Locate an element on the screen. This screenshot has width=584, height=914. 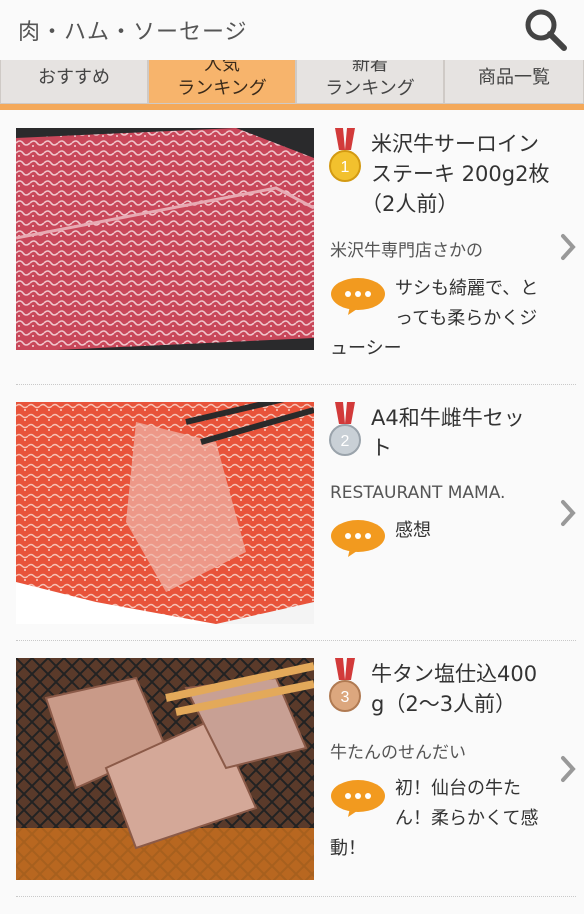
bronze-medal-icon: 3 is located at coordinates (345, 685).